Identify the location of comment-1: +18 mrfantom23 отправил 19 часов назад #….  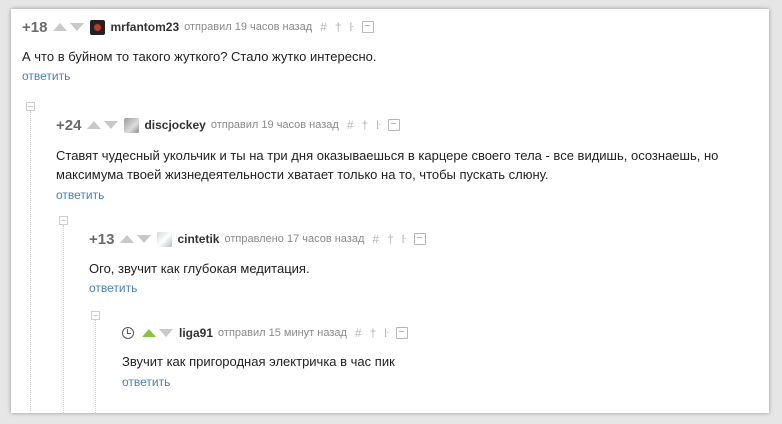
(199, 50).